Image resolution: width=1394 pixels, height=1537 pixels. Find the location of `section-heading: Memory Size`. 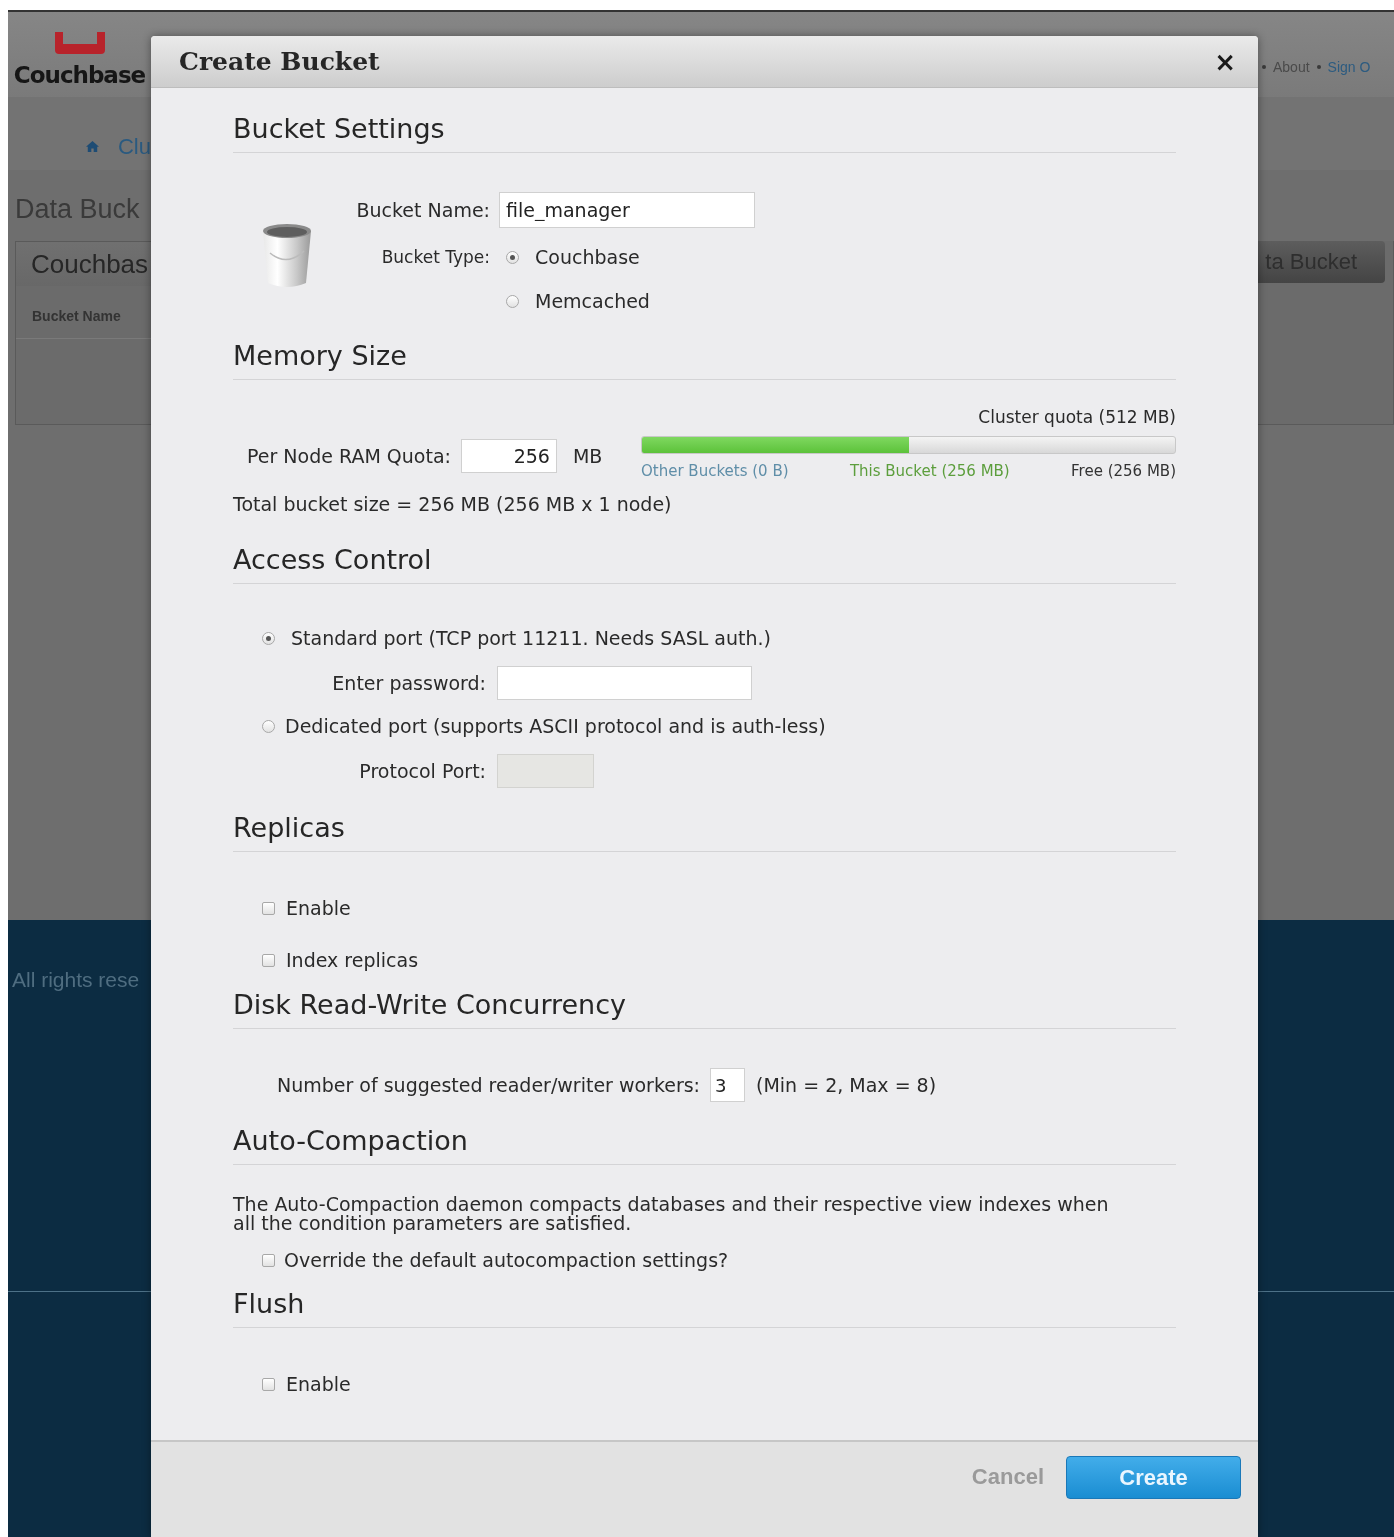

section-heading: Memory Size is located at coordinates (704, 359).